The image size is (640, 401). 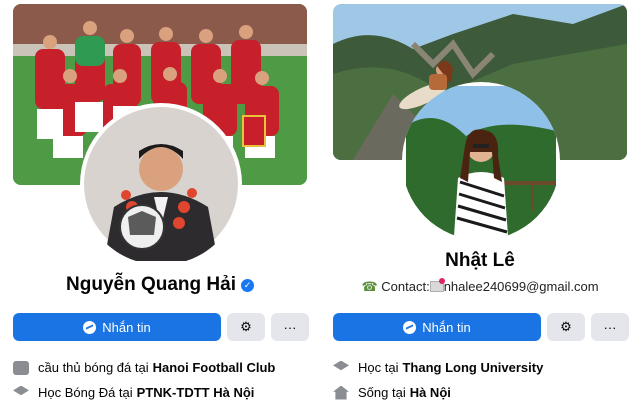 I want to click on profile-name: Nhật Lê, so click(x=480, y=261).